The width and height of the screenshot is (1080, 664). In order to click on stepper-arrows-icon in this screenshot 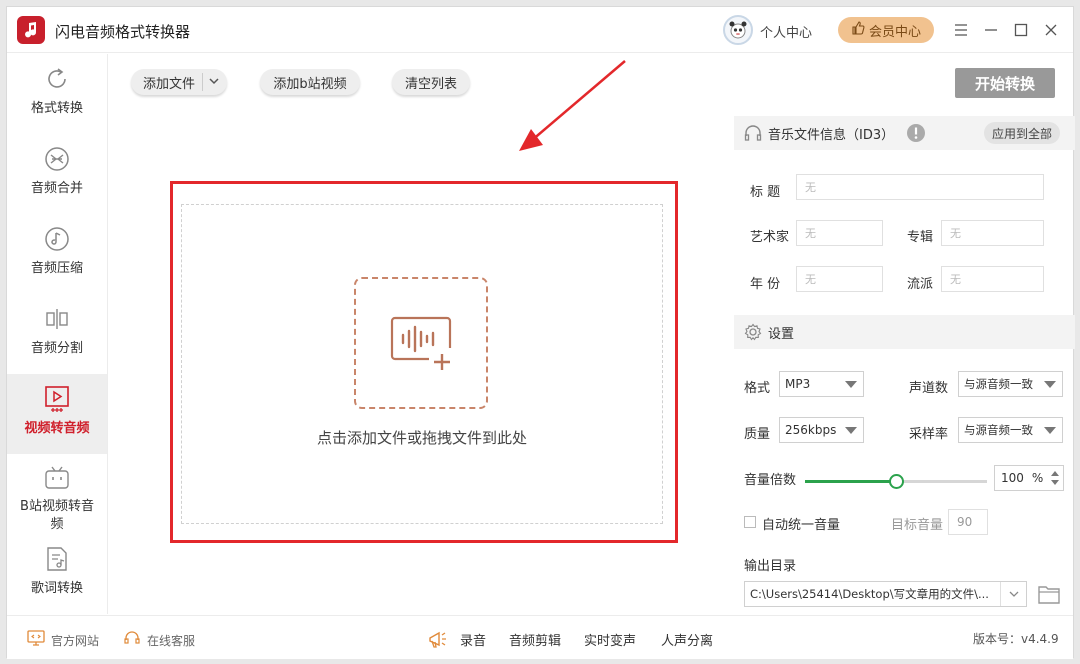, I will do `click(1055, 478)`.